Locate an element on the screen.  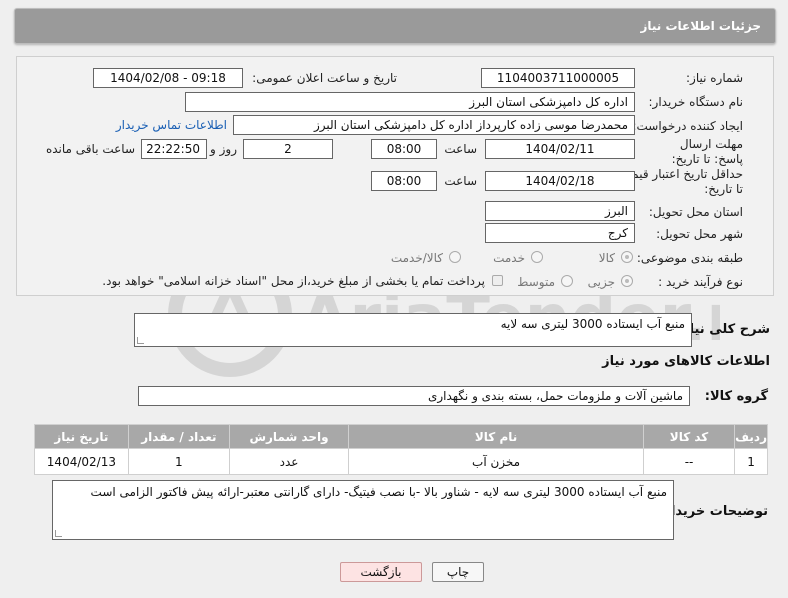
cell-quantity: 1 is located at coordinates (178, 461).